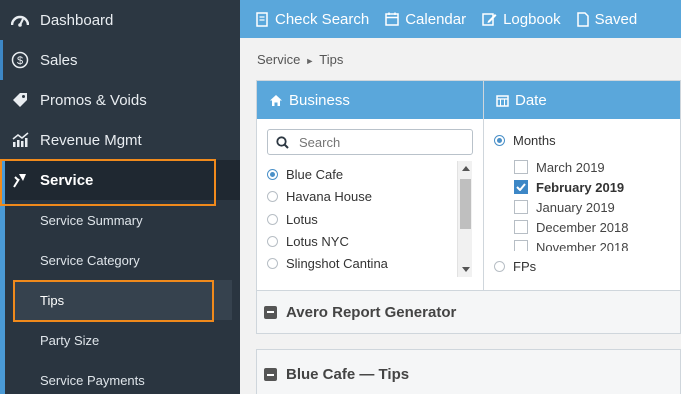  I want to click on business-option: Blue Cafe, so click(305, 174).